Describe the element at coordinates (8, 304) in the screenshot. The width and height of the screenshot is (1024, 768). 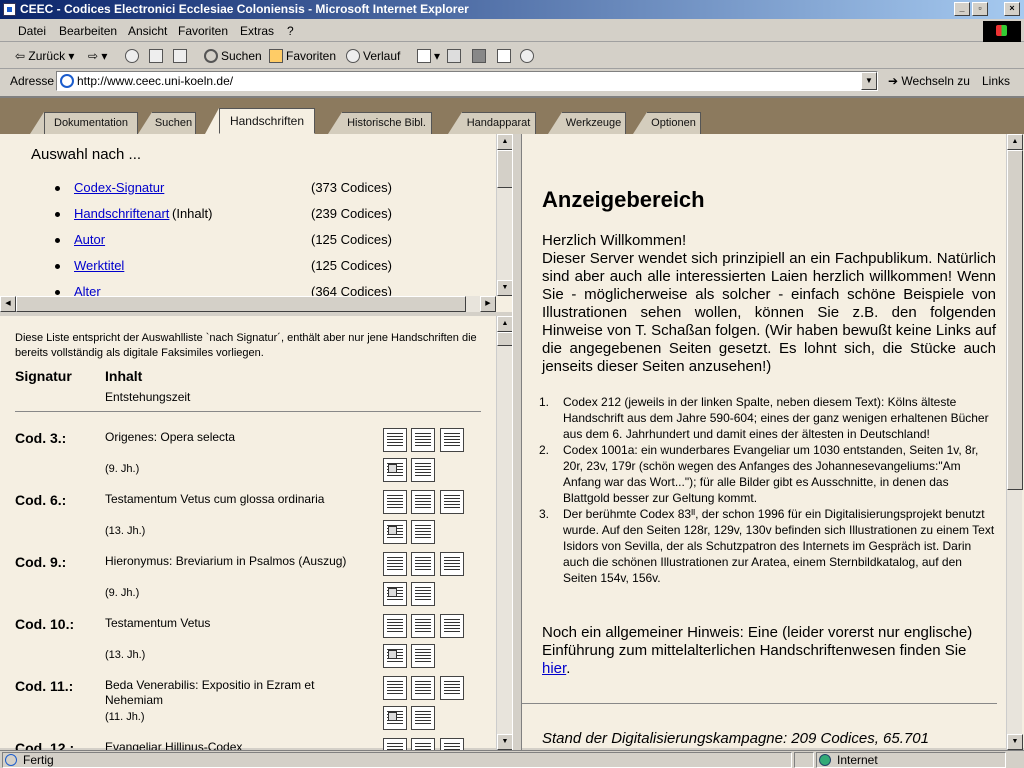
I see `scroll-left-arrow-icon: ◀` at that location.